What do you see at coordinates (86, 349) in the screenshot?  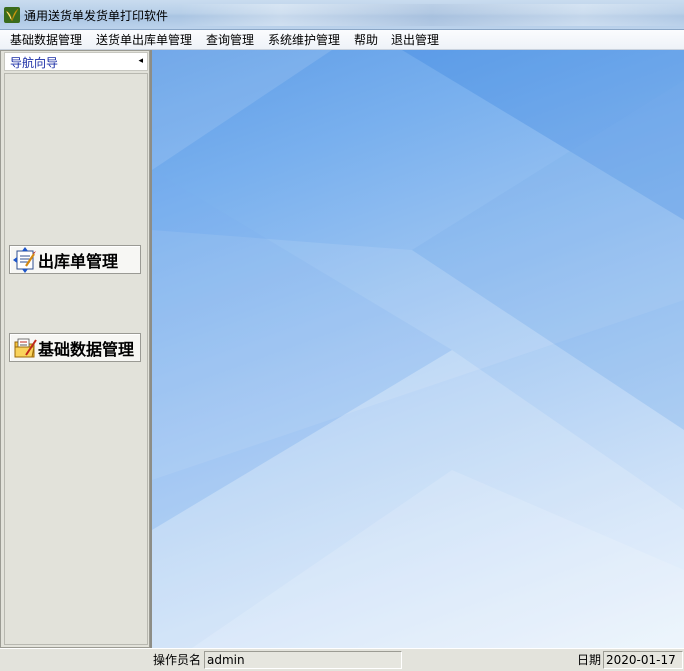 I see `basic-data-management-label: 基础数据管理` at bounding box center [86, 349].